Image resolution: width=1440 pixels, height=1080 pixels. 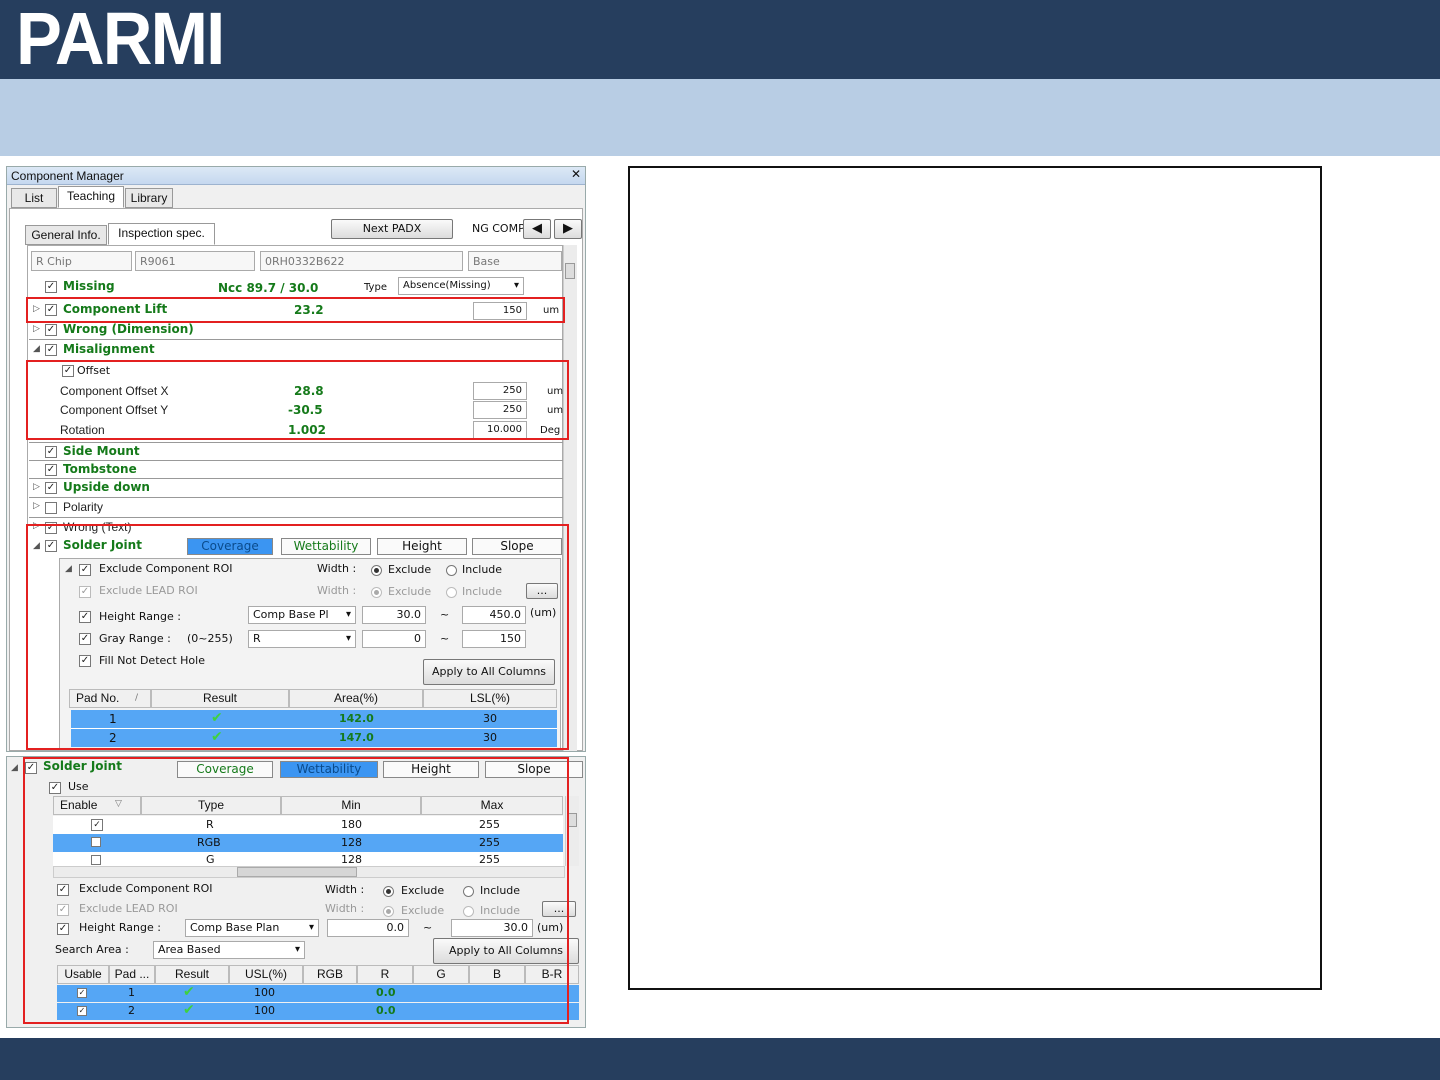 What do you see at coordinates (720, 39) in the screenshot?
I see `header-bar: PARMI` at bounding box center [720, 39].